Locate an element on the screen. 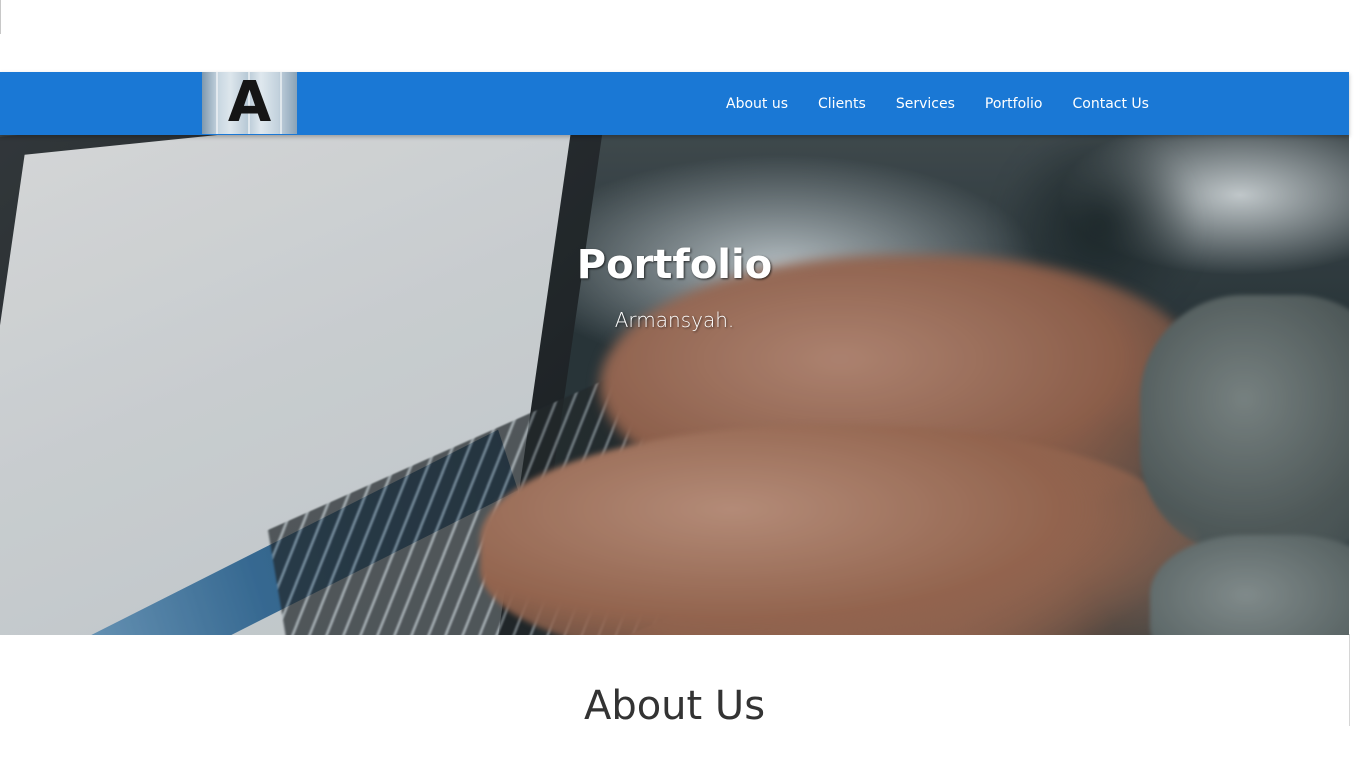 This screenshot has height=768, width=1366. nav-link-contact-us: Contact Us is located at coordinates (1110, 104).